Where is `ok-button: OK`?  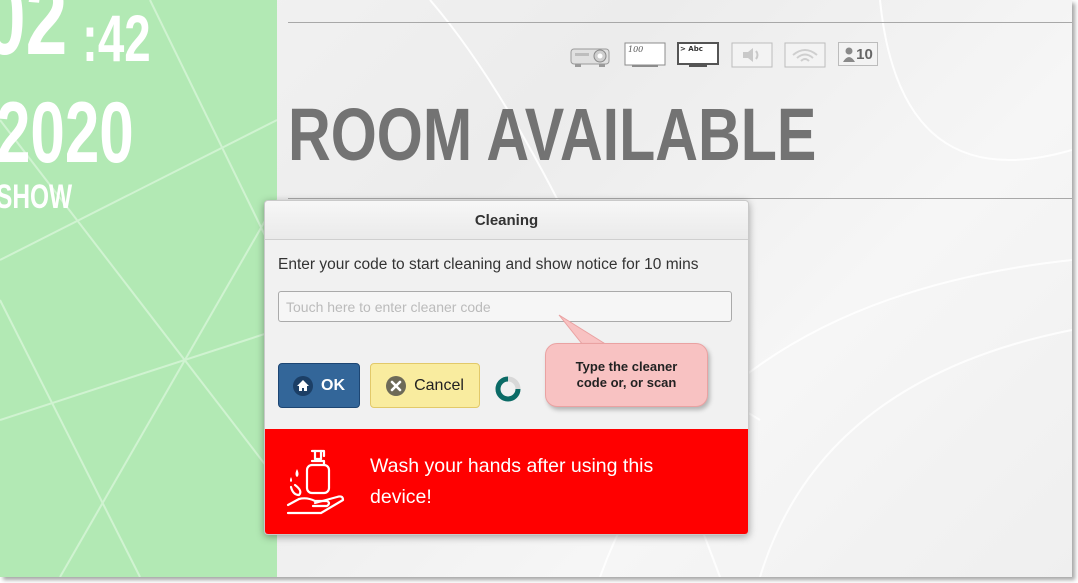
ok-button: OK is located at coordinates (319, 385).